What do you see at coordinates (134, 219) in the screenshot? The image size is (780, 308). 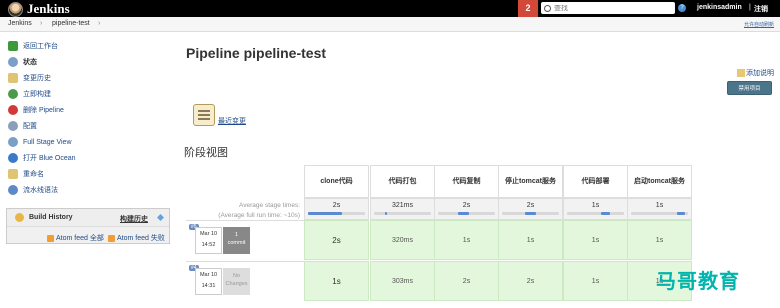 I see `build-trend-link: 构建历史` at bounding box center [134, 219].